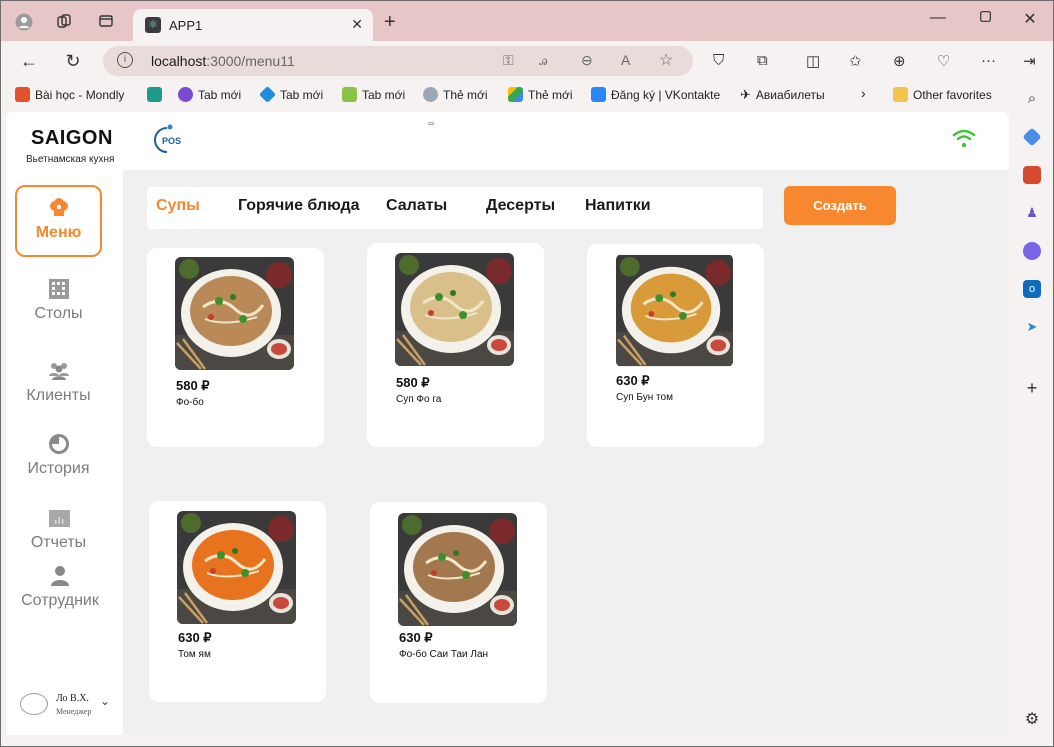  Describe the element at coordinates (106, 22) in the screenshot. I see `tab-actions-icon` at that location.